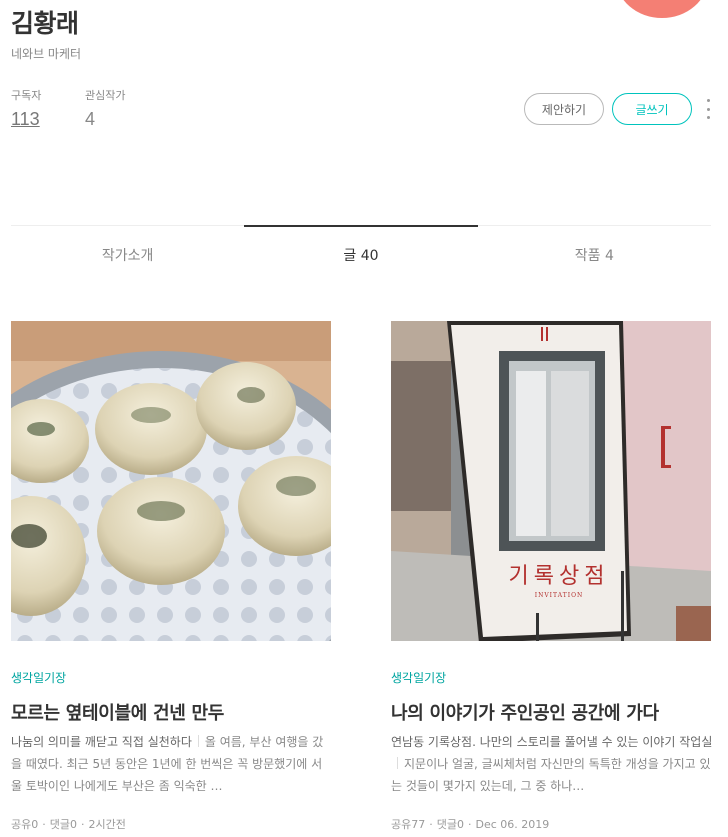  I want to click on article-title: 모르는 옆테이블에 건넨 만두, so click(117, 712).